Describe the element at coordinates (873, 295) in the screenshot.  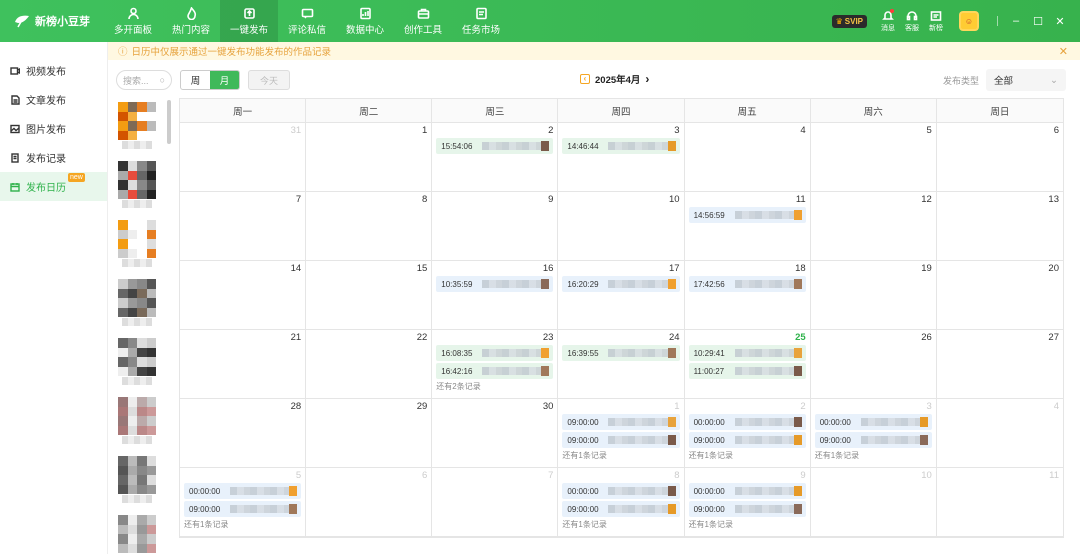
I see `calendar-day: 19` at that location.